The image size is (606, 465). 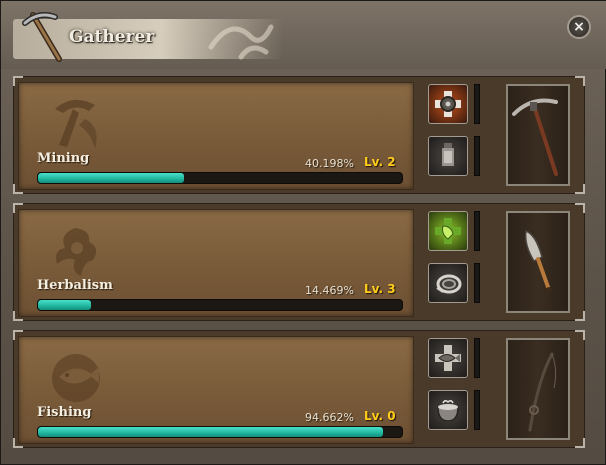 What do you see at coordinates (241, 42) in the screenshot?
I see `title-ornament-icon` at bounding box center [241, 42].